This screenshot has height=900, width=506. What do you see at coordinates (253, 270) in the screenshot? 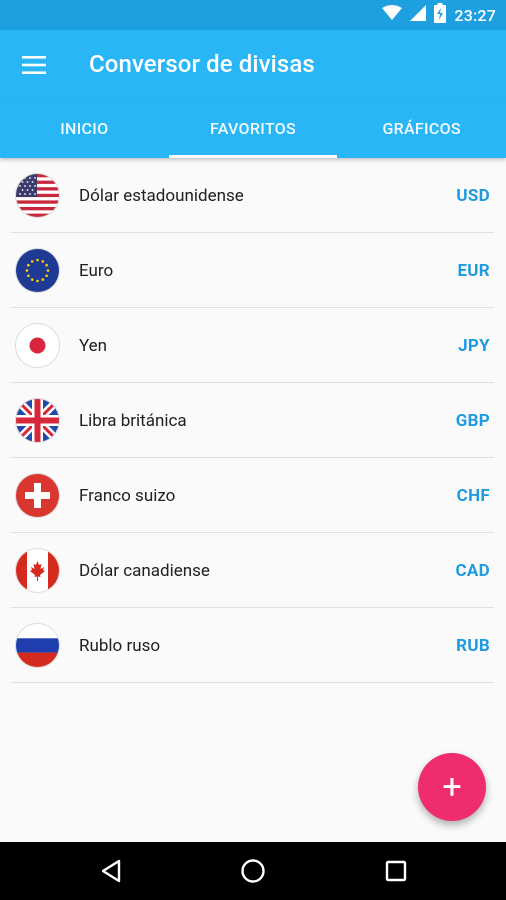
I see `list-item-eur: Euro EUR` at bounding box center [253, 270].